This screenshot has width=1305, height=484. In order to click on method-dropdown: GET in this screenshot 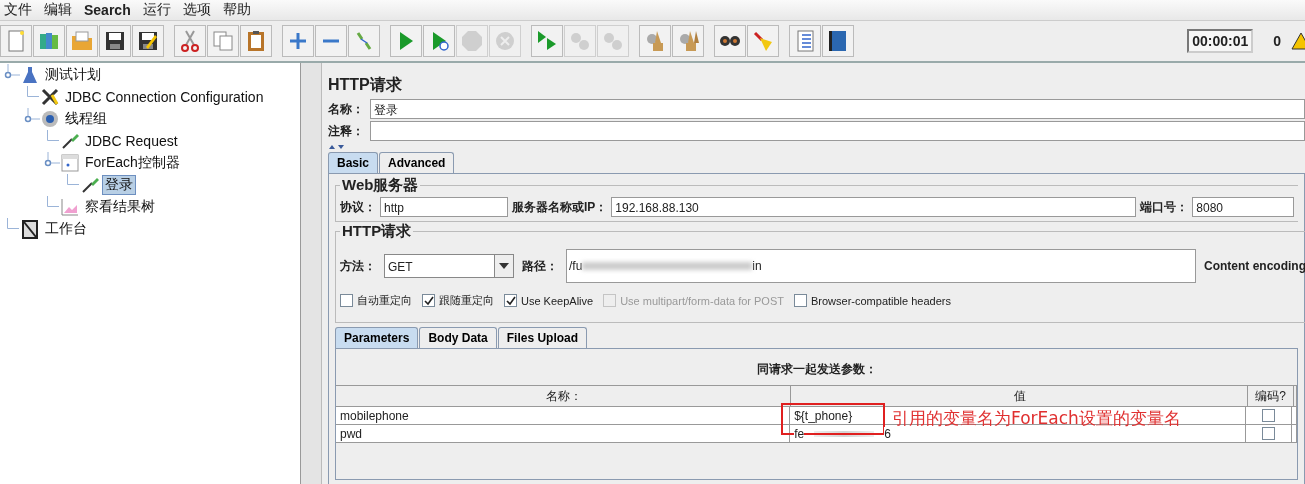, I will do `click(449, 266)`.